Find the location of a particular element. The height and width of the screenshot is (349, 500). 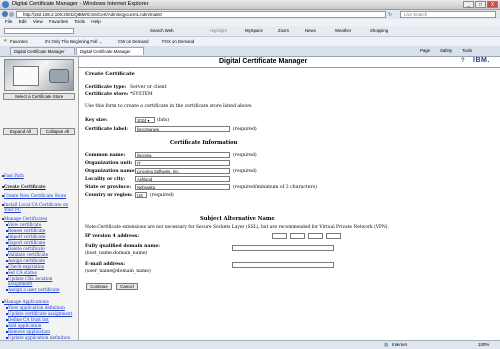

country-input: US is located at coordinates (141, 195).